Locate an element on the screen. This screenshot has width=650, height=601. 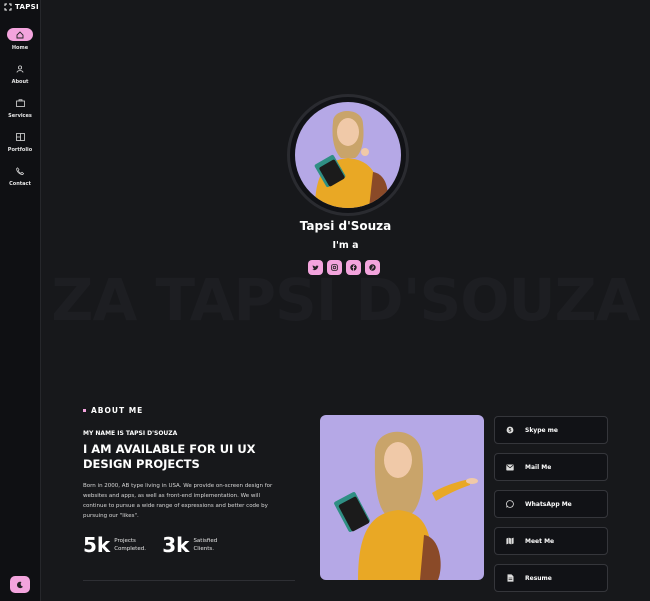
about-my-name: MY NAME IS TAPSI D'SOUZA is located at coordinates (130, 433).